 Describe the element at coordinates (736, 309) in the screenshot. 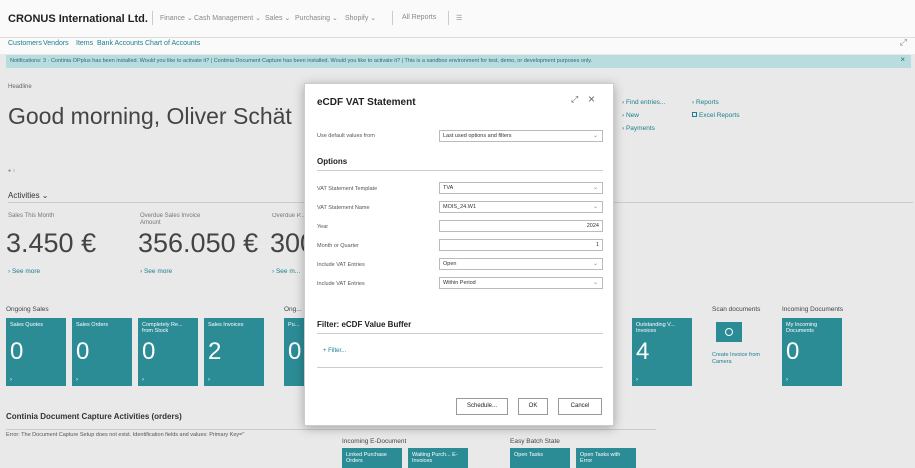

I see `section-title-scan-documents: Scan documents` at that location.